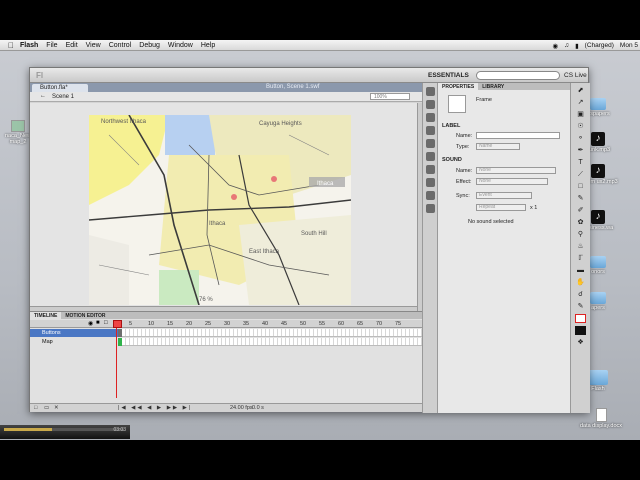  I want to click on text-tool-icon: T, so click(580, 162).